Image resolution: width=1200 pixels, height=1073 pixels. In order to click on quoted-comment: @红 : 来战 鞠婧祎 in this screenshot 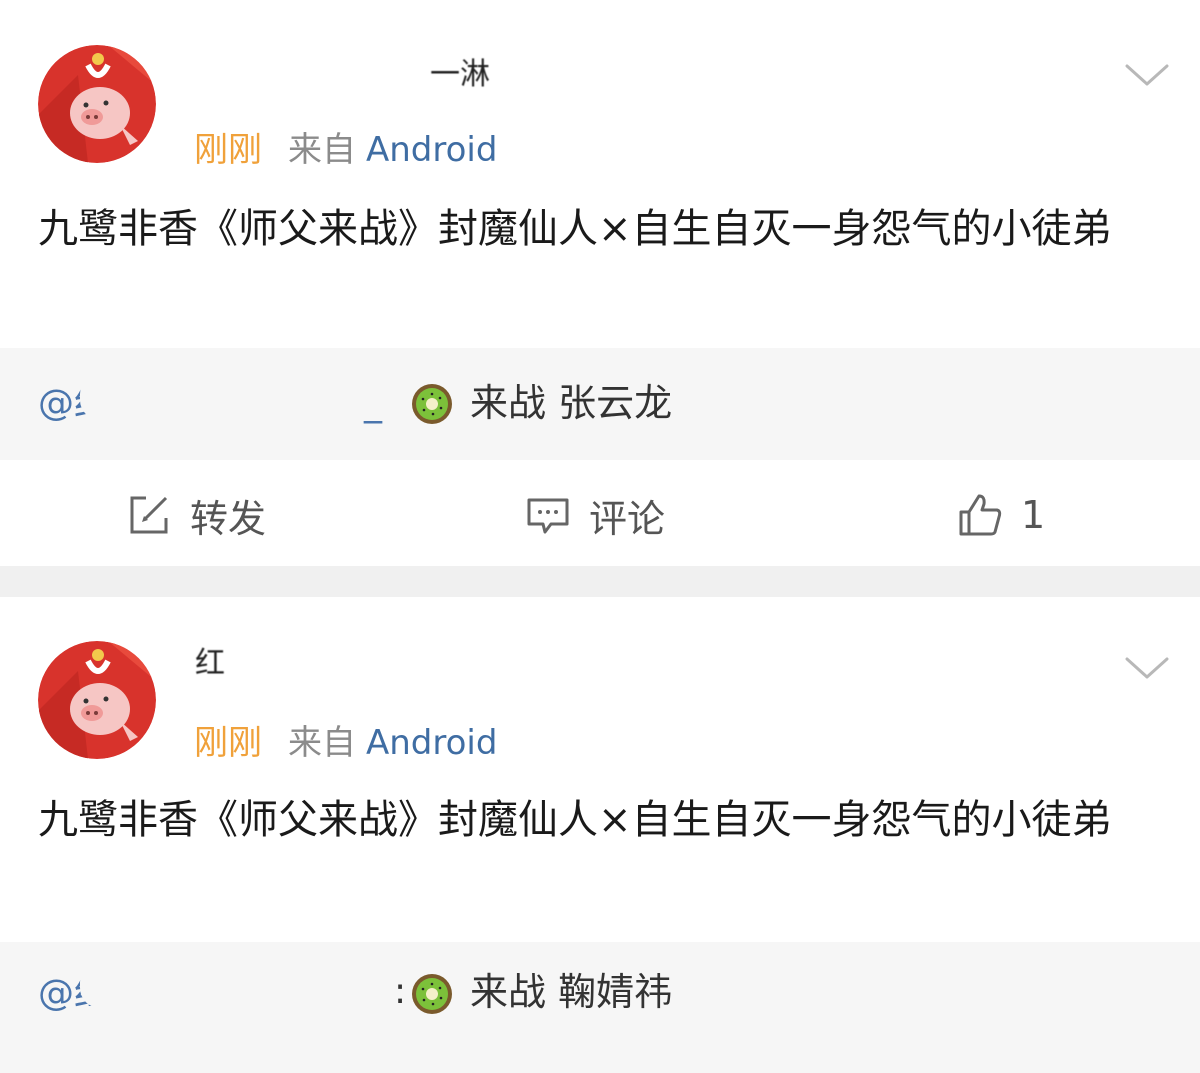, I will do `click(600, 1007)`.